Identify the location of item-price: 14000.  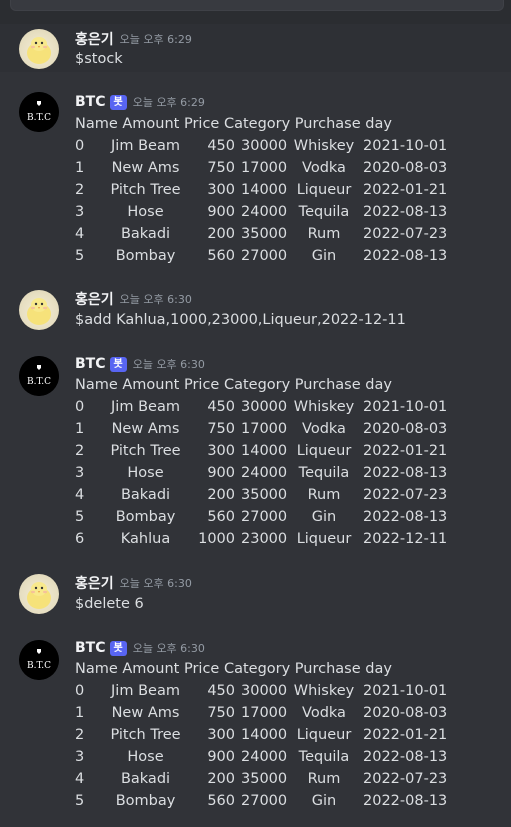
(264, 190).